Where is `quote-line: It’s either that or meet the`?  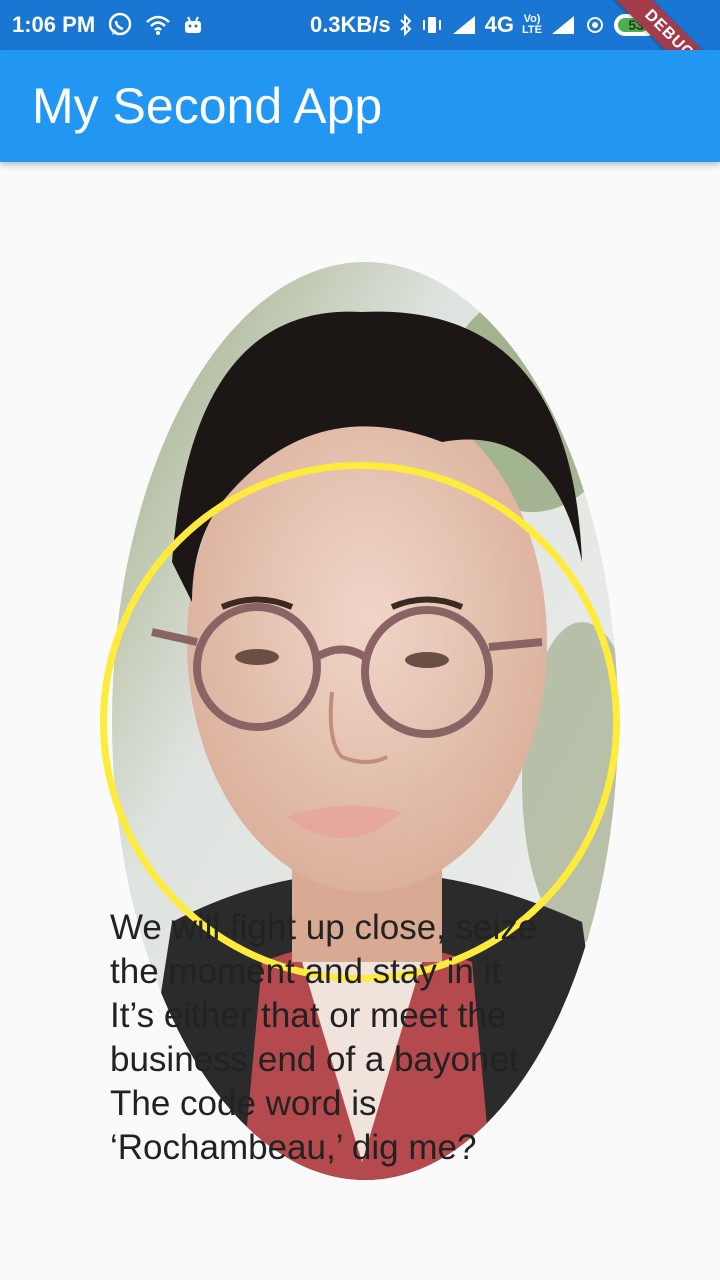 quote-line: It’s either that or meet the is located at coordinates (308, 1015).